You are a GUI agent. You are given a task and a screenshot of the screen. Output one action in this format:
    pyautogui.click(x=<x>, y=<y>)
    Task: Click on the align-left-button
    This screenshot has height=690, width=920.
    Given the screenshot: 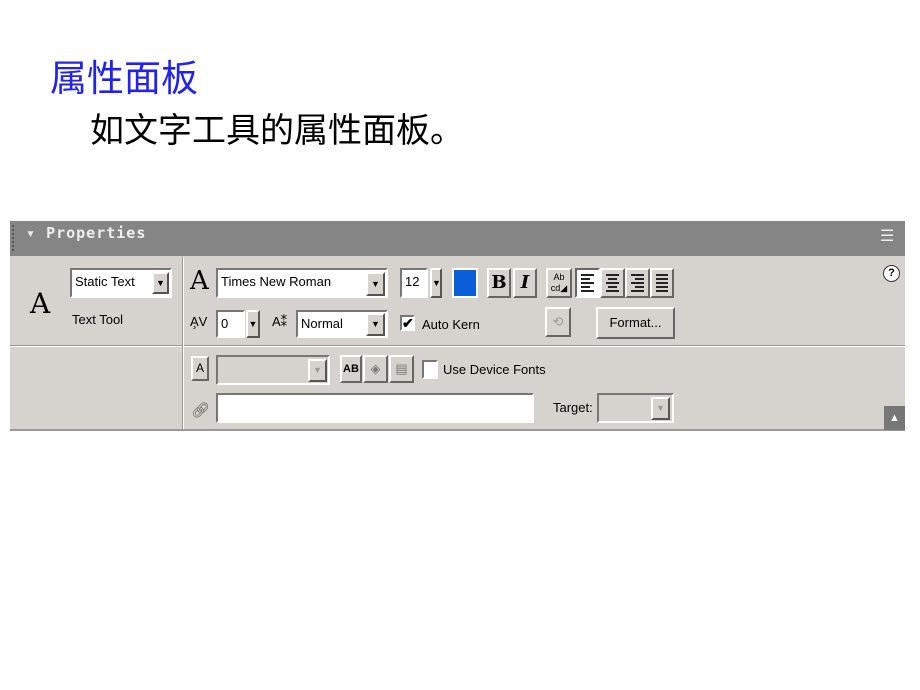 What is the action you would take?
    pyautogui.click(x=587, y=283)
    